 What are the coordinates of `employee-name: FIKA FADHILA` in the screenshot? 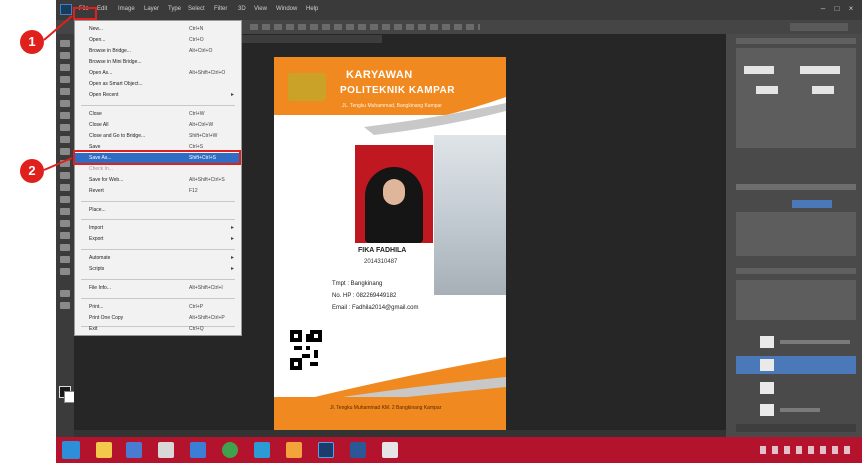 It's located at (382, 250).